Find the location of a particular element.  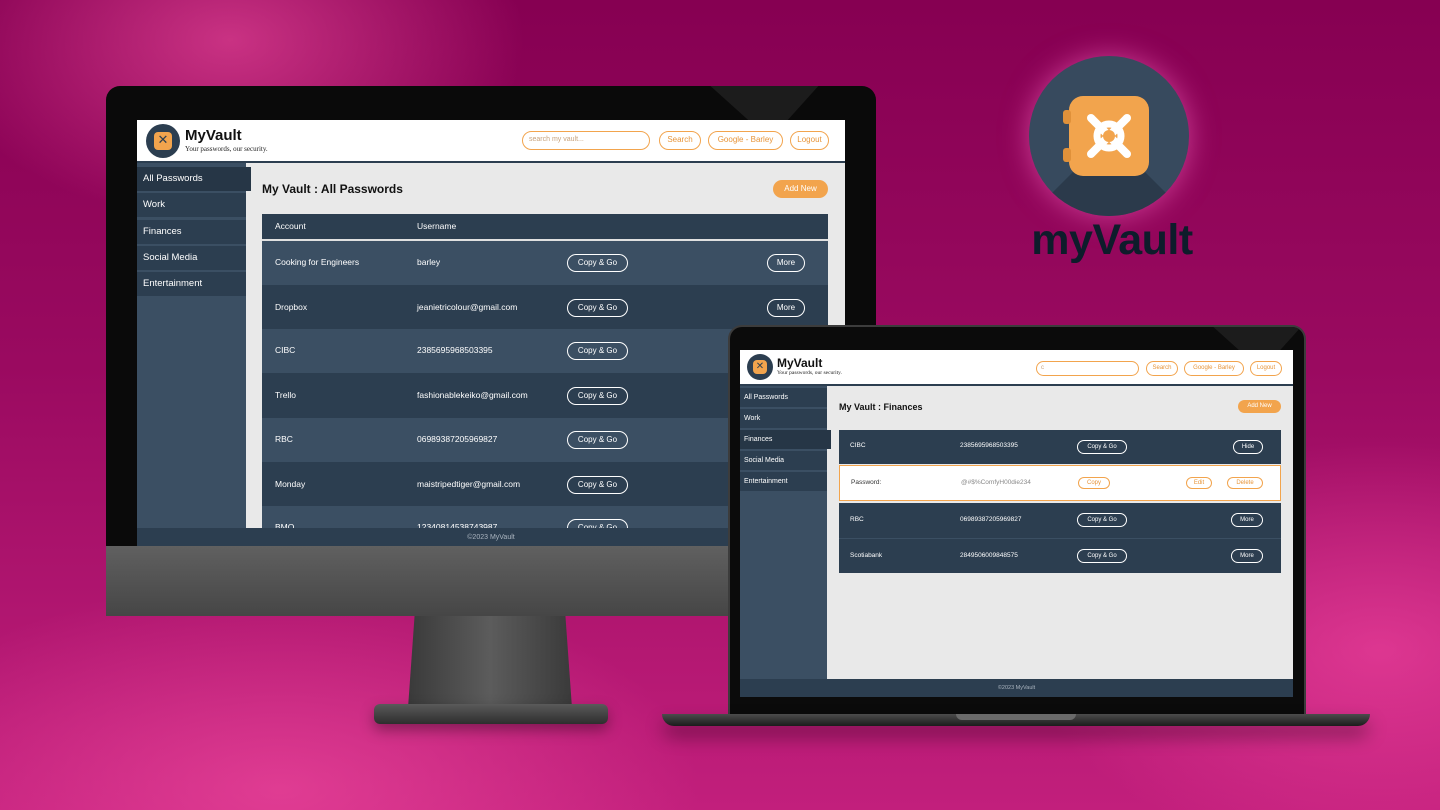

table-header: Account Username is located at coordinates (545, 227).